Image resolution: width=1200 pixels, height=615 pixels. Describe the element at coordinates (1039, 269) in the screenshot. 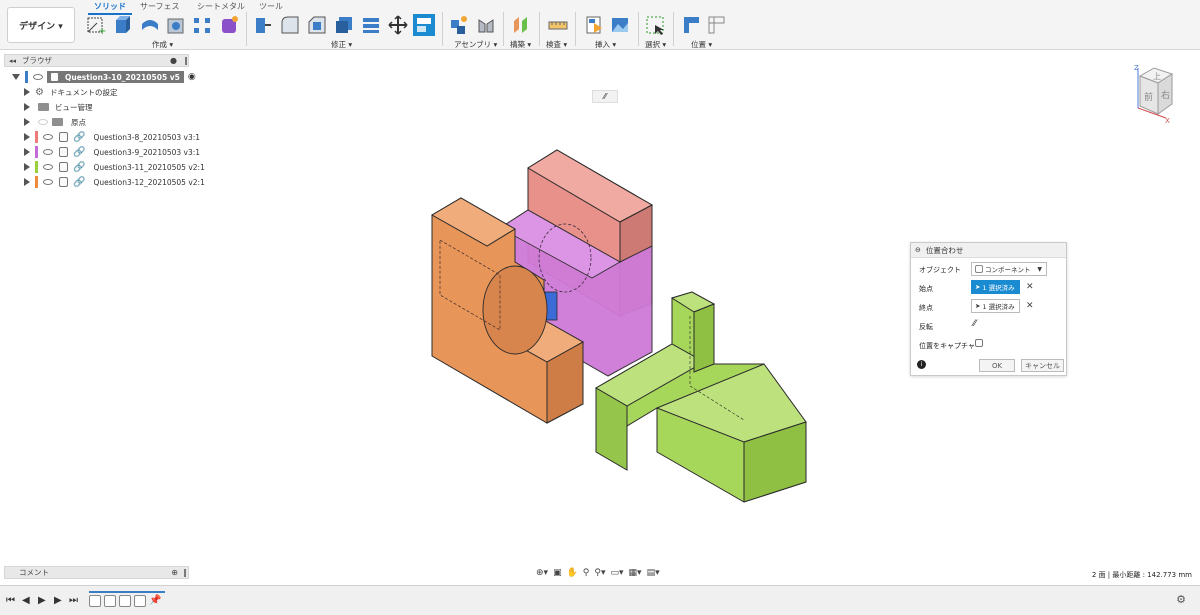

I see `chevron-down-icon: ▼` at that location.